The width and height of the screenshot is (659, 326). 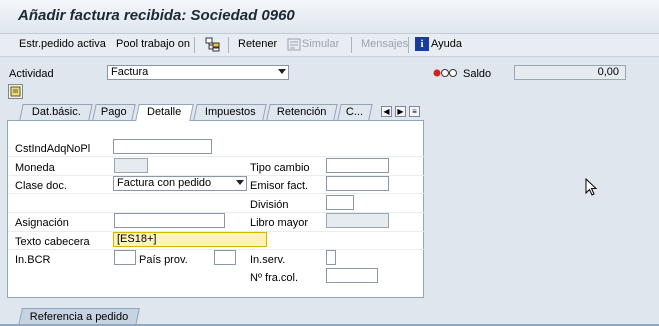 What do you see at coordinates (131, 165) in the screenshot?
I see `moneda-field` at bounding box center [131, 165].